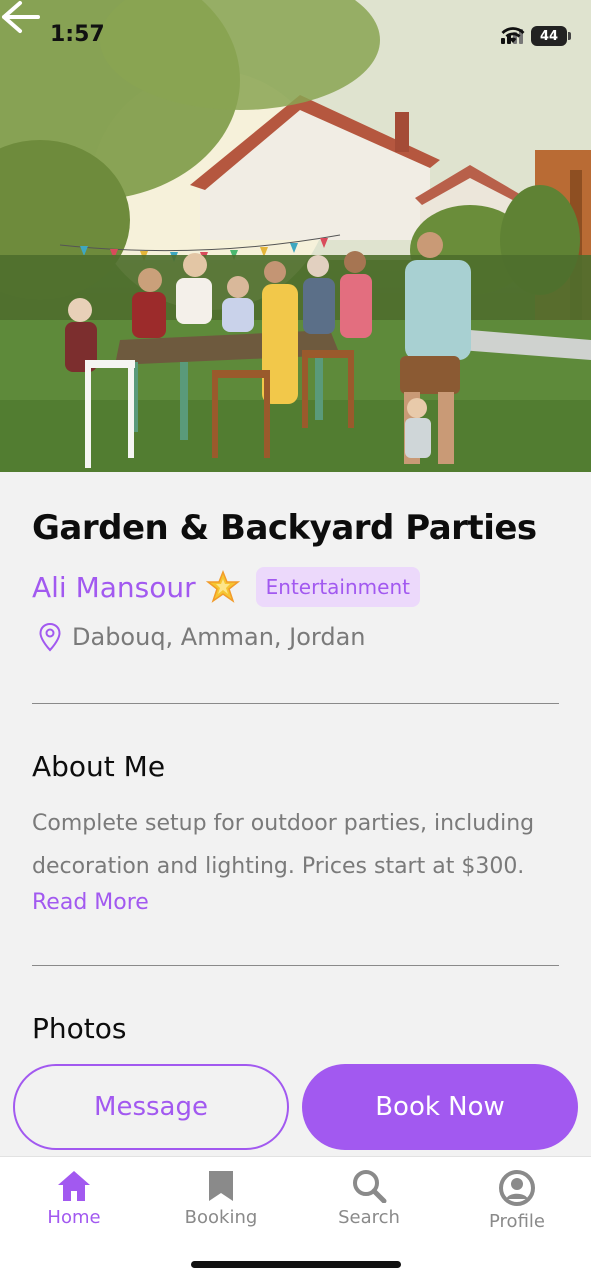 This screenshot has height=1280, width=591. What do you see at coordinates (114, 587) in the screenshot?
I see `owner-name: Ali Mansour` at bounding box center [114, 587].